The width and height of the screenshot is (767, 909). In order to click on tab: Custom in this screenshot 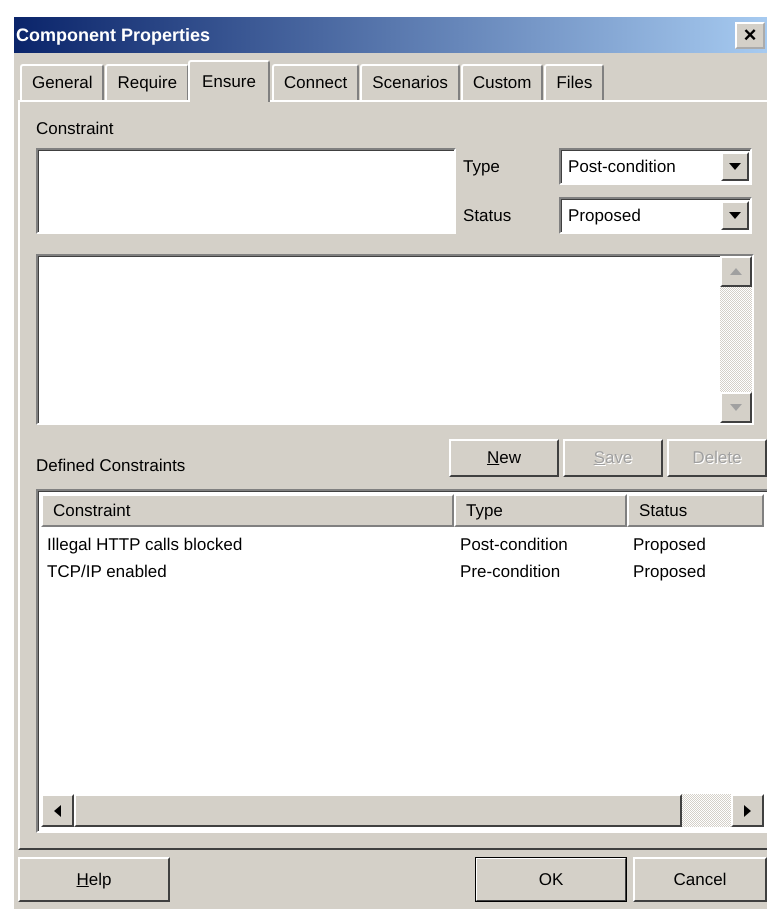, I will do `click(502, 82)`.